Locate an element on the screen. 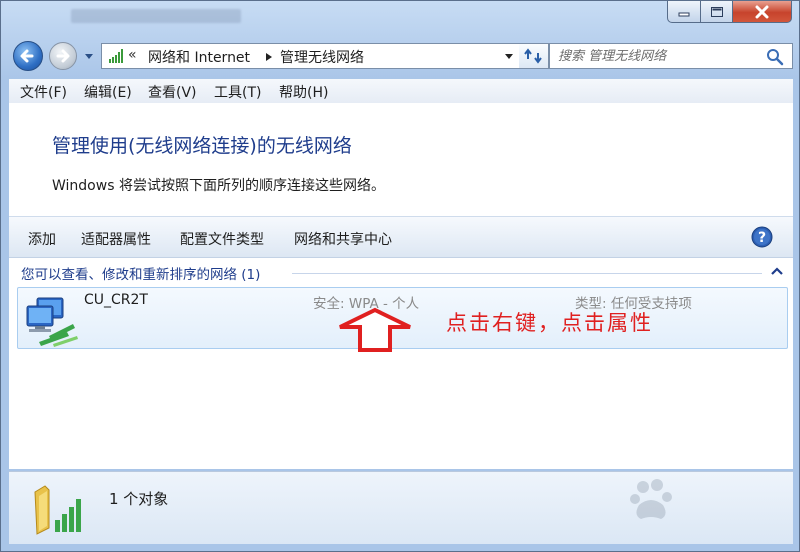  refresh-icon is located at coordinates (532, 56).